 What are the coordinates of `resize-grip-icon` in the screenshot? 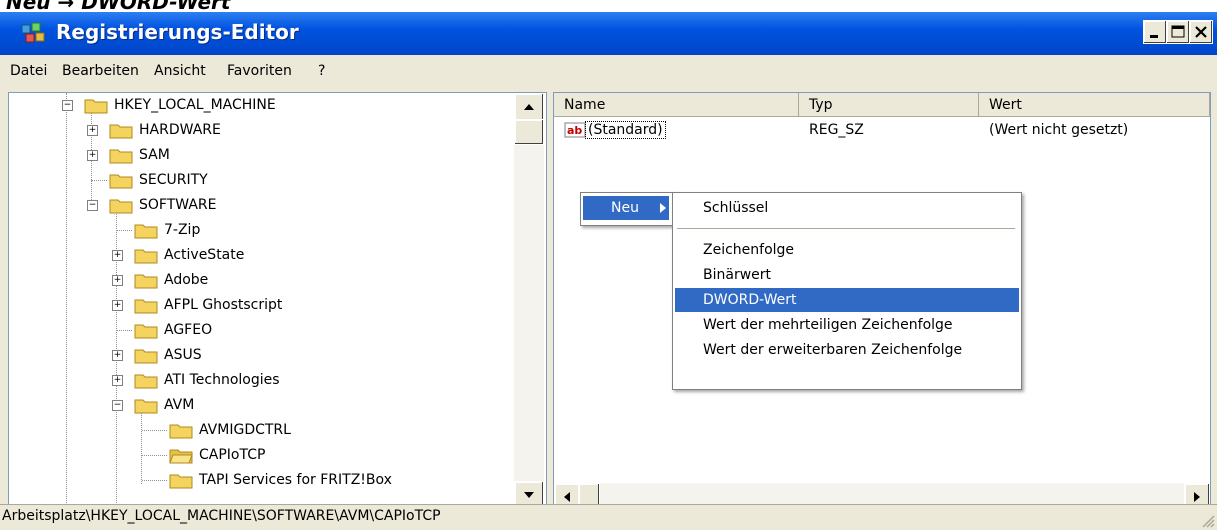 It's located at (1207, 520).